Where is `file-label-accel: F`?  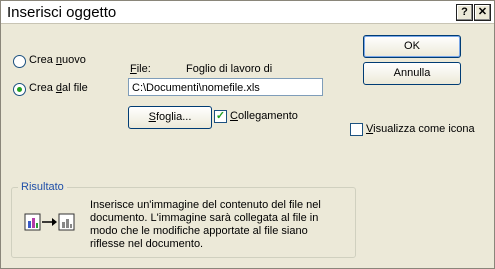 file-label-accel: F is located at coordinates (133, 69).